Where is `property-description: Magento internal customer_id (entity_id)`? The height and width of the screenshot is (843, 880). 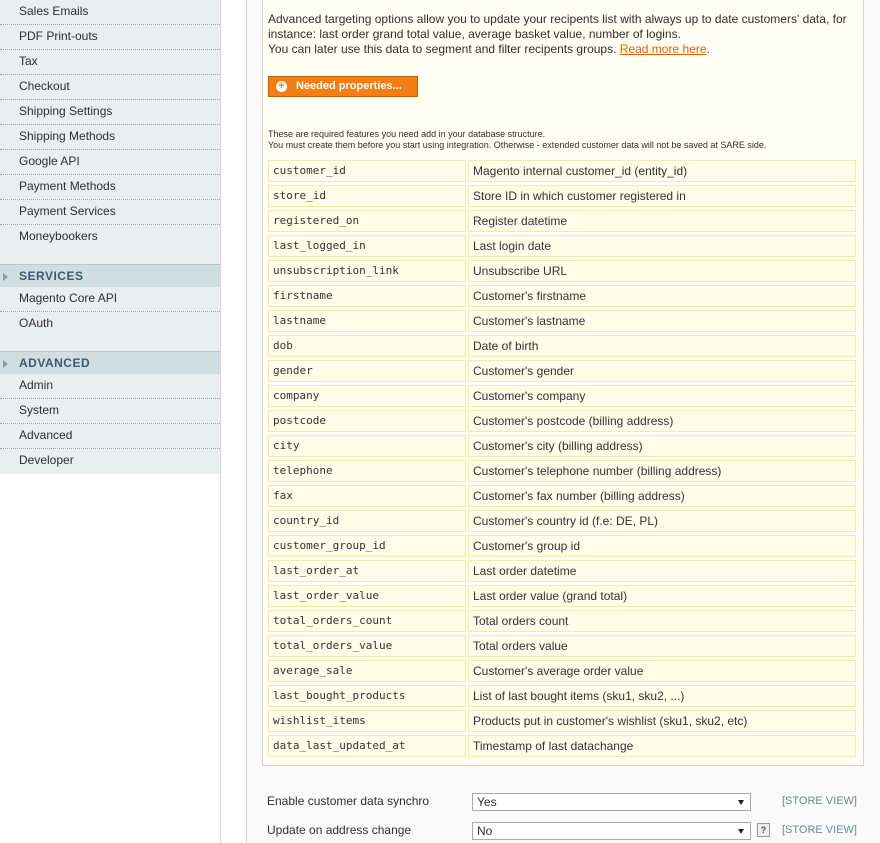
property-description: Magento internal customer_id (entity_id) is located at coordinates (662, 171).